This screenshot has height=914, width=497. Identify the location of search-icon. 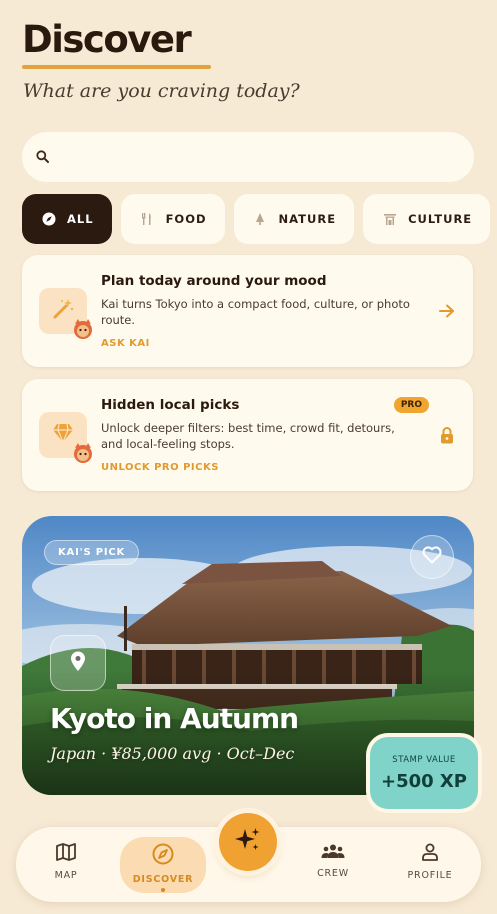
(42, 157).